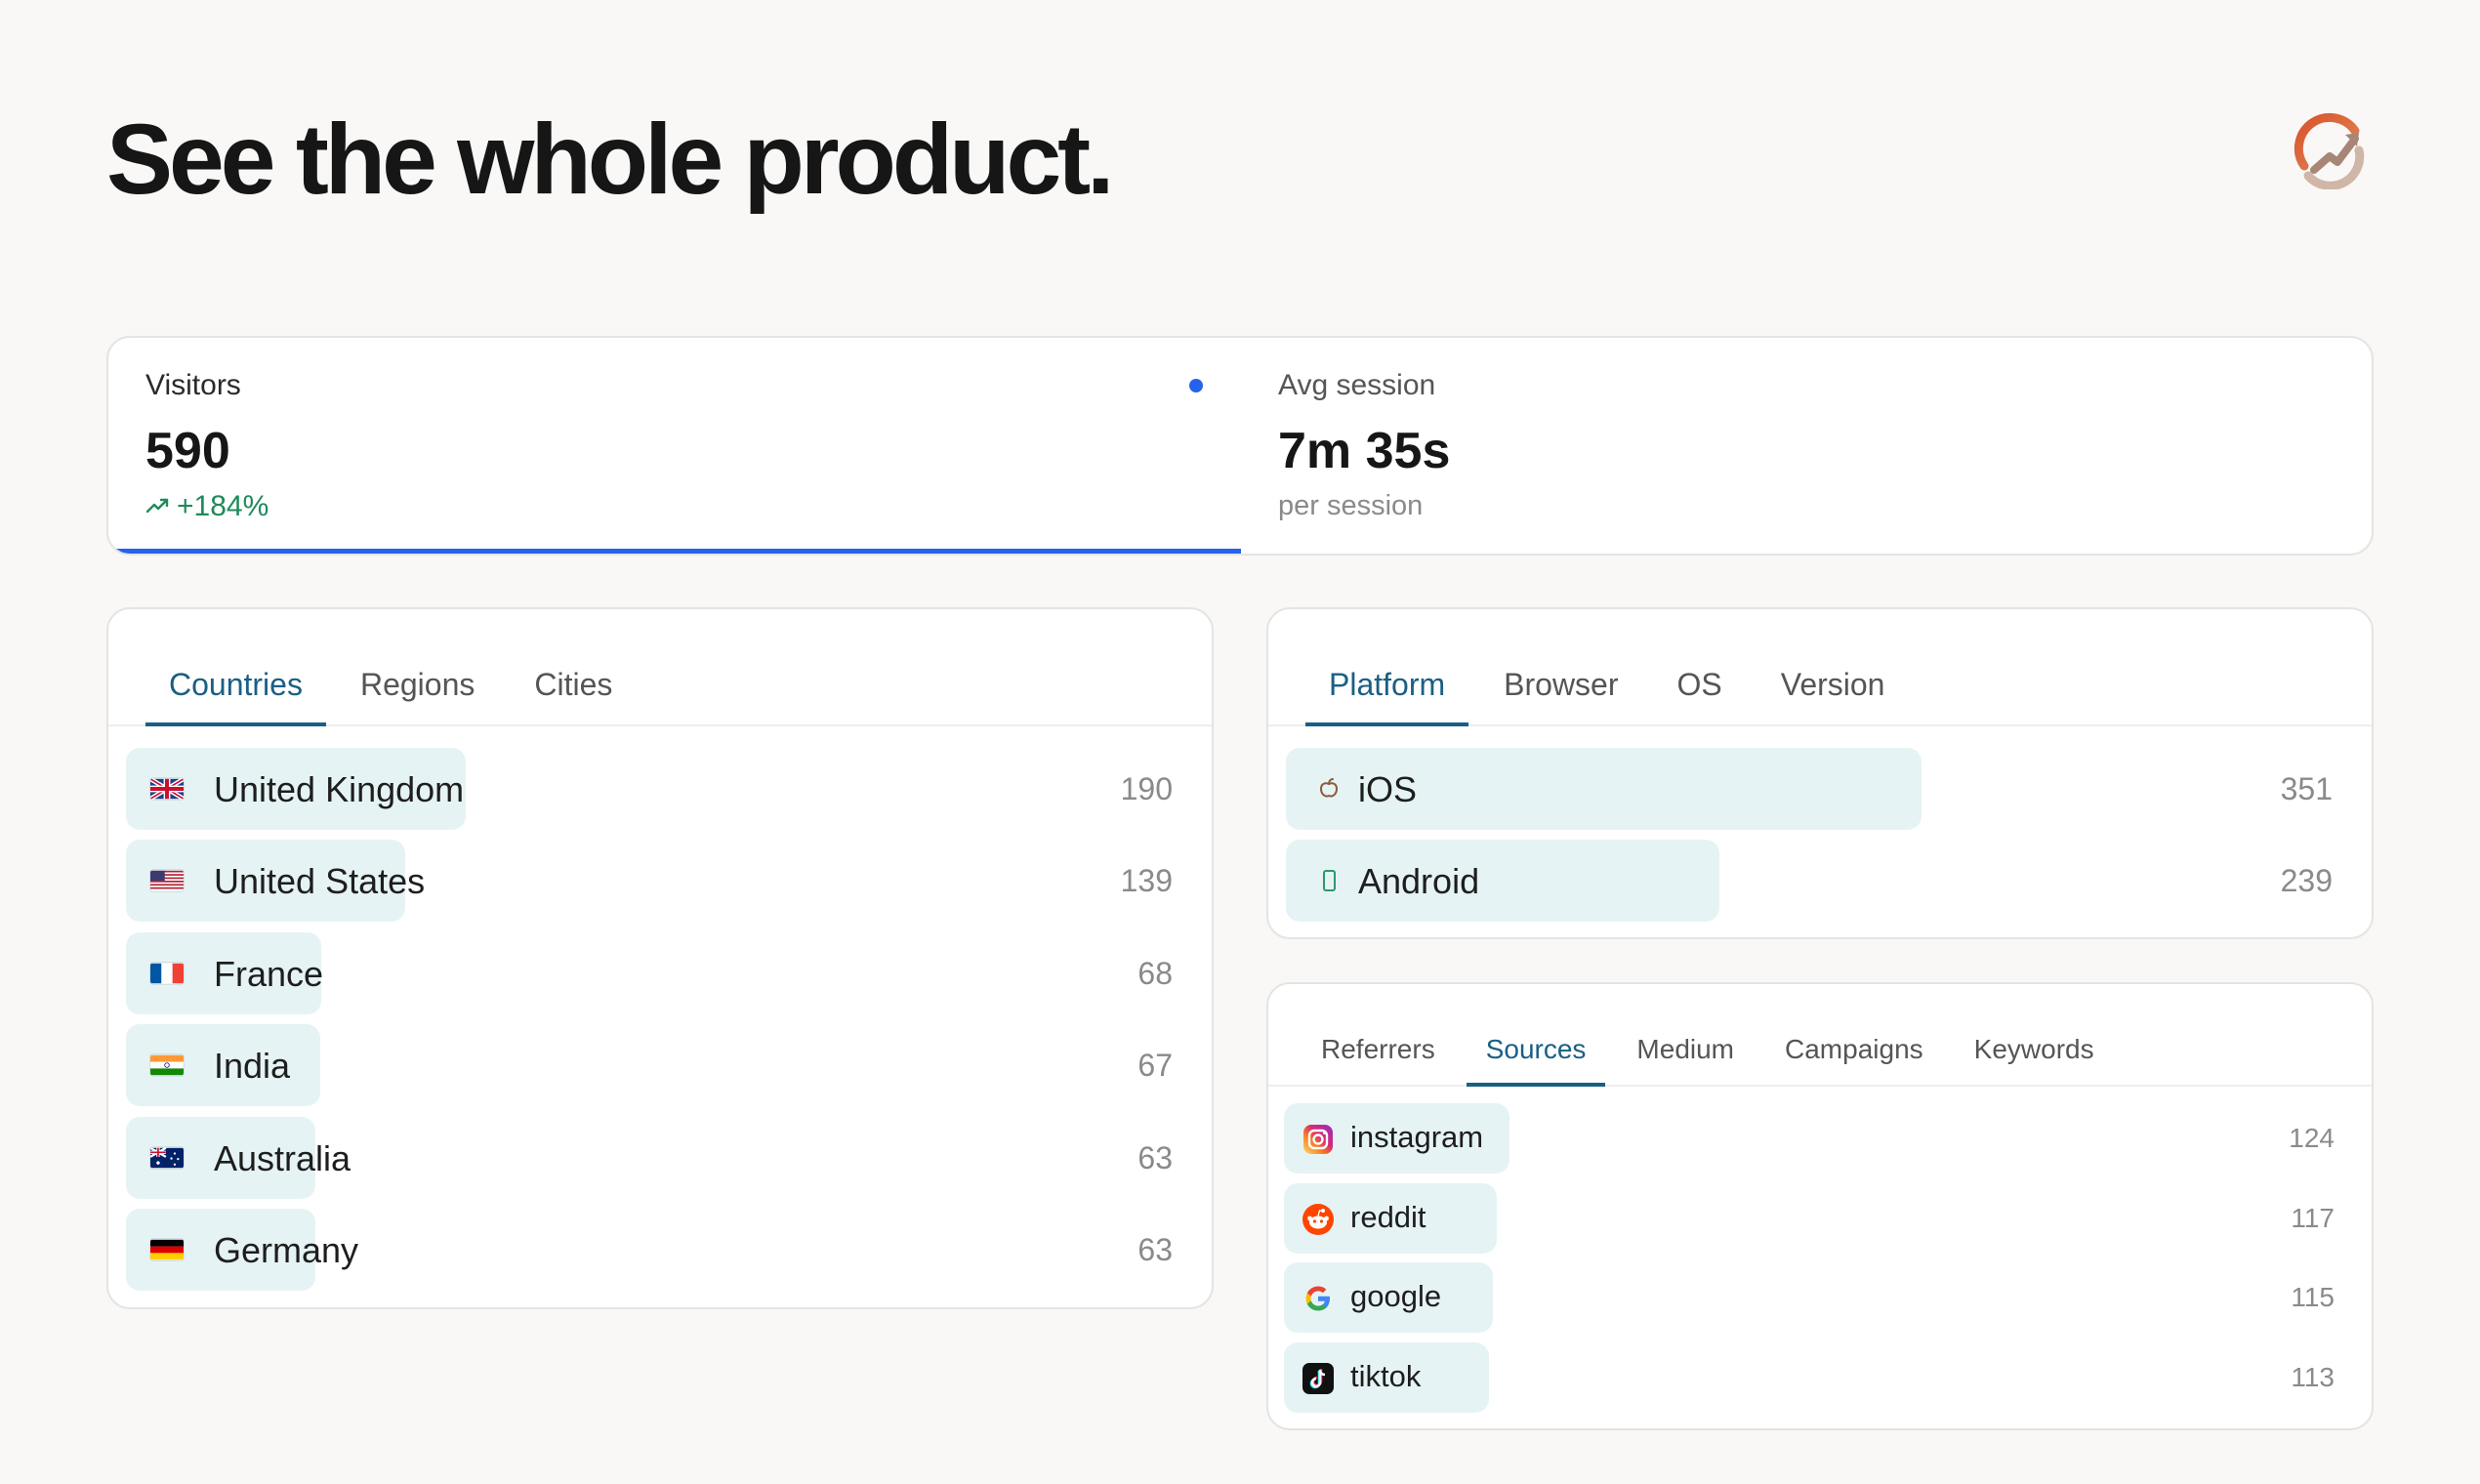 The image size is (2480, 1484). What do you see at coordinates (2330, 151) in the screenshot?
I see `rising-chart-circle-icon` at bounding box center [2330, 151].